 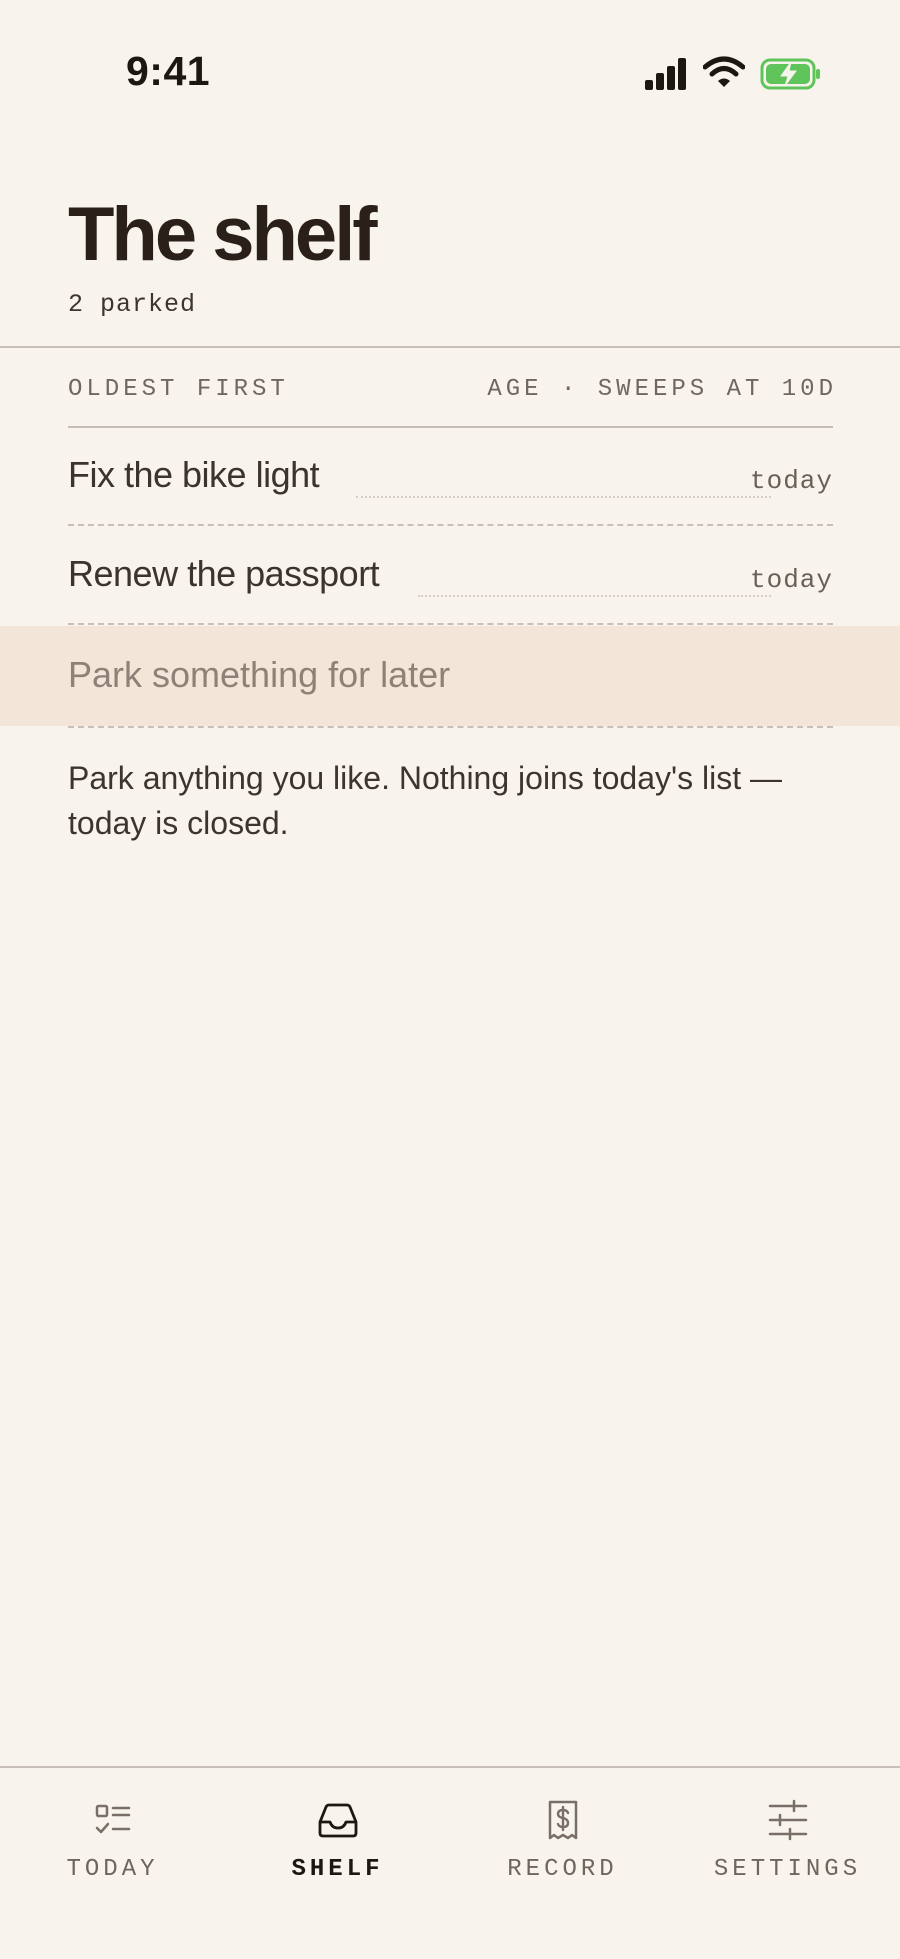 I want to click on page-title: The shelf, so click(x=223, y=234).